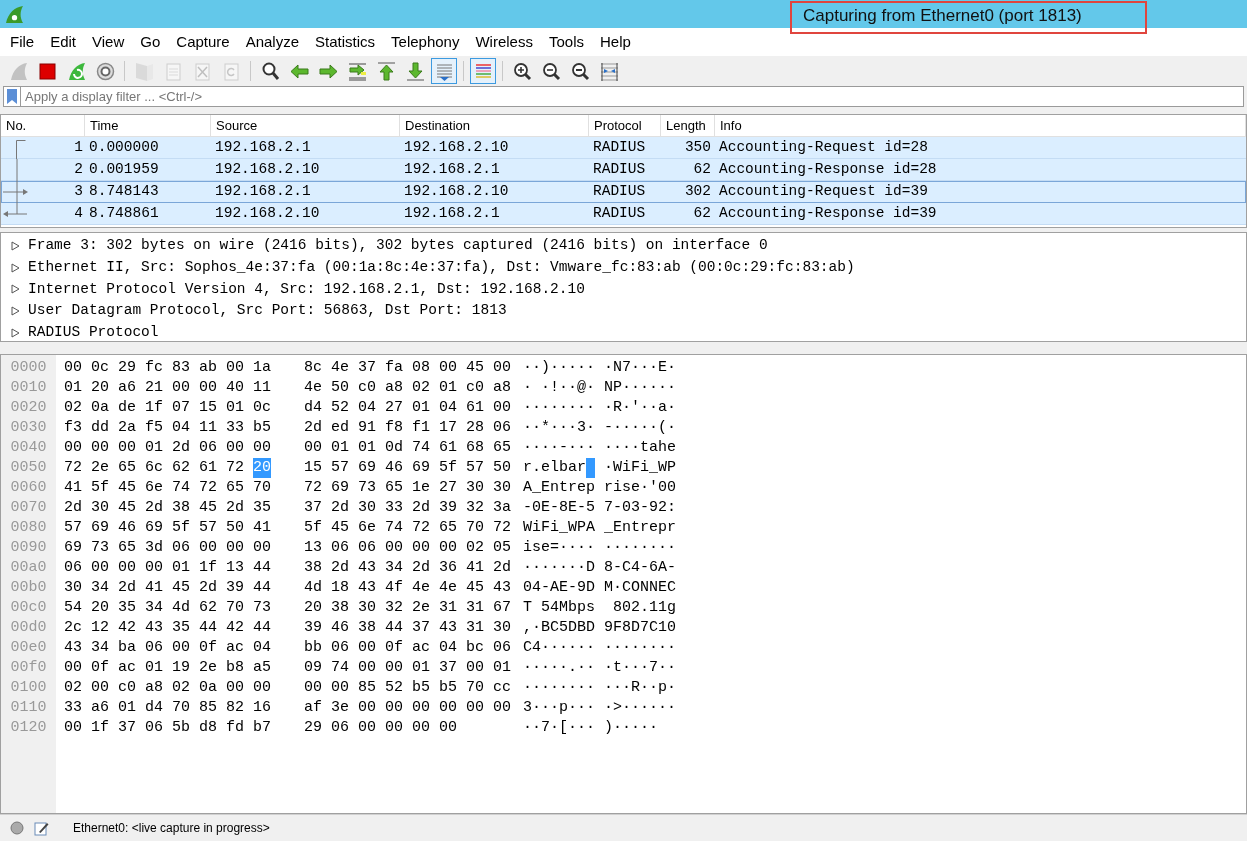  Describe the element at coordinates (100, 708) in the screenshot. I see `hex-byte: a6` at that location.